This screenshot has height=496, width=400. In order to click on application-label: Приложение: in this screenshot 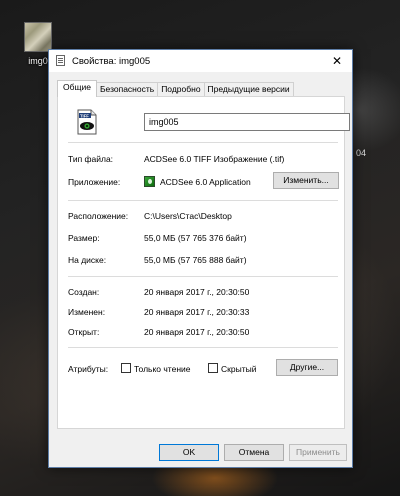, I will do `click(94, 182)`.